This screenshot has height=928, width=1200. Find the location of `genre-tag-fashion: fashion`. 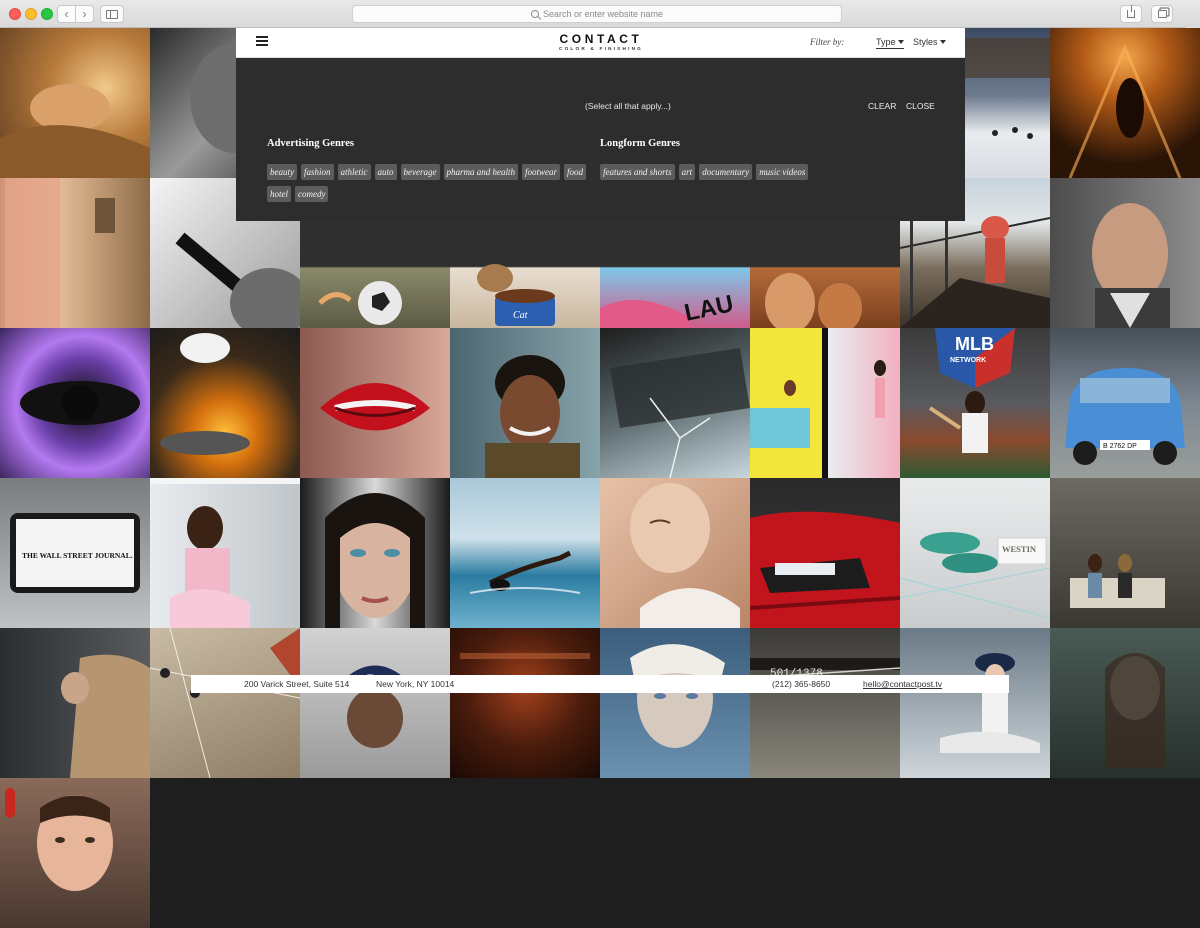

genre-tag-fashion: fashion is located at coordinates (317, 172).